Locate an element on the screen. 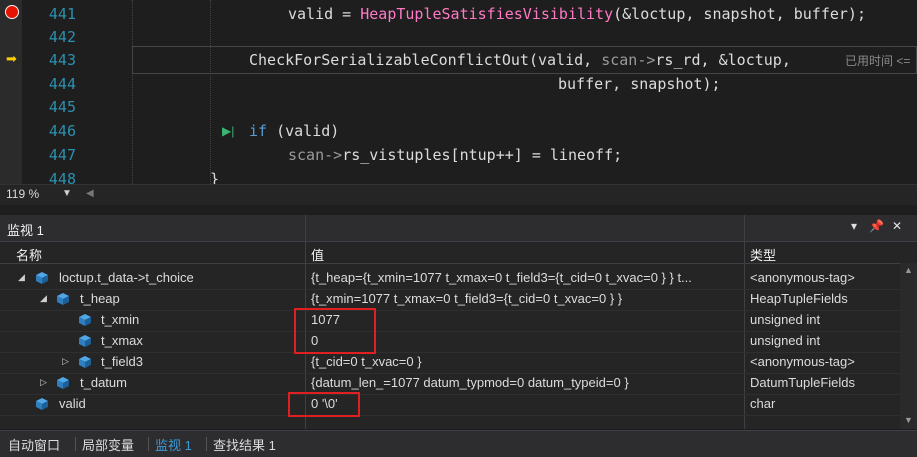  column-value: 值 is located at coordinates (317, 254).